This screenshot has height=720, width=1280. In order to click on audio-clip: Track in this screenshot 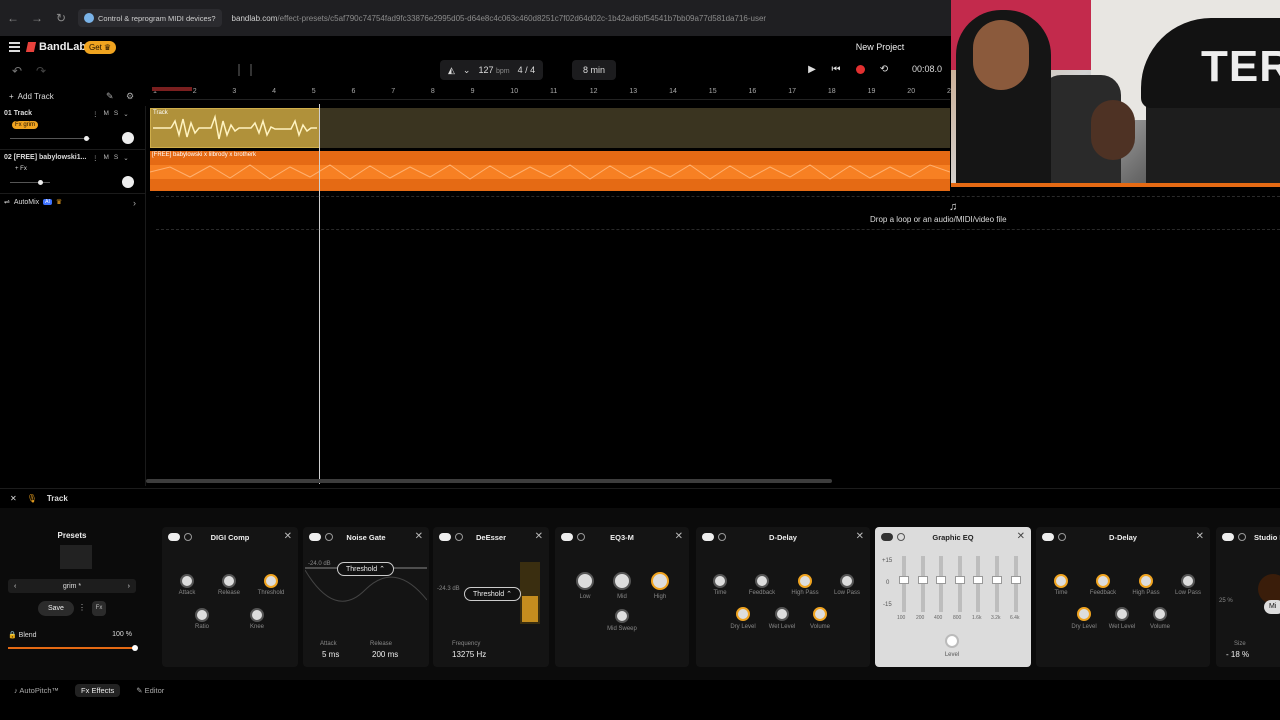, I will do `click(235, 128)`.